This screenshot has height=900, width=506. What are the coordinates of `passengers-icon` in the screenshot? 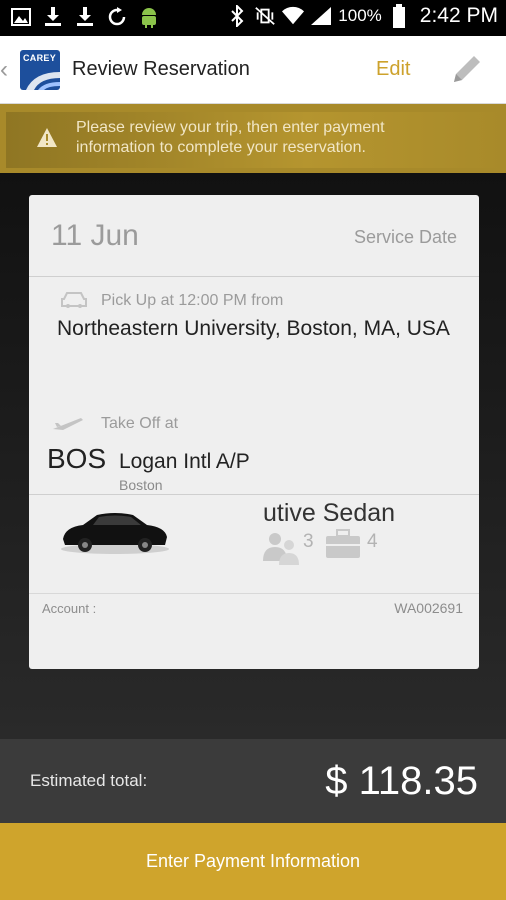 It's located at (281, 548).